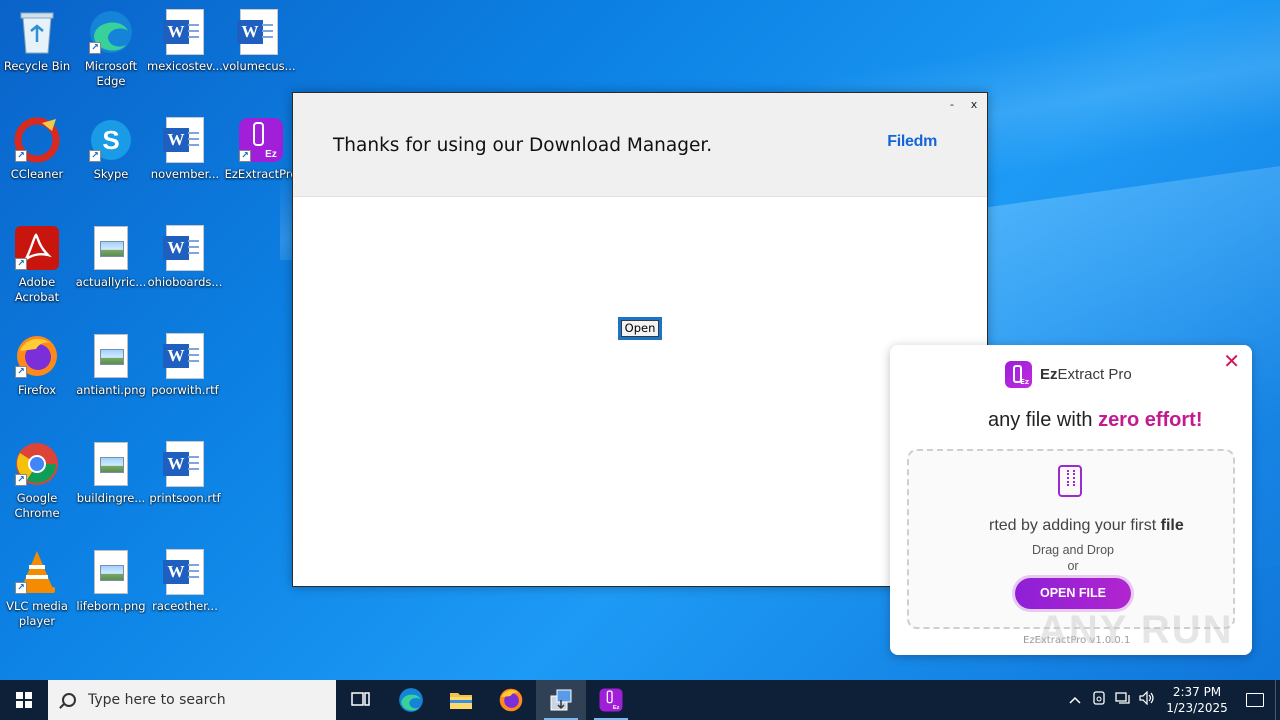 The width and height of the screenshot is (1280, 720). I want to click on desktop-icon-label: poorwith.rtf, so click(185, 390).